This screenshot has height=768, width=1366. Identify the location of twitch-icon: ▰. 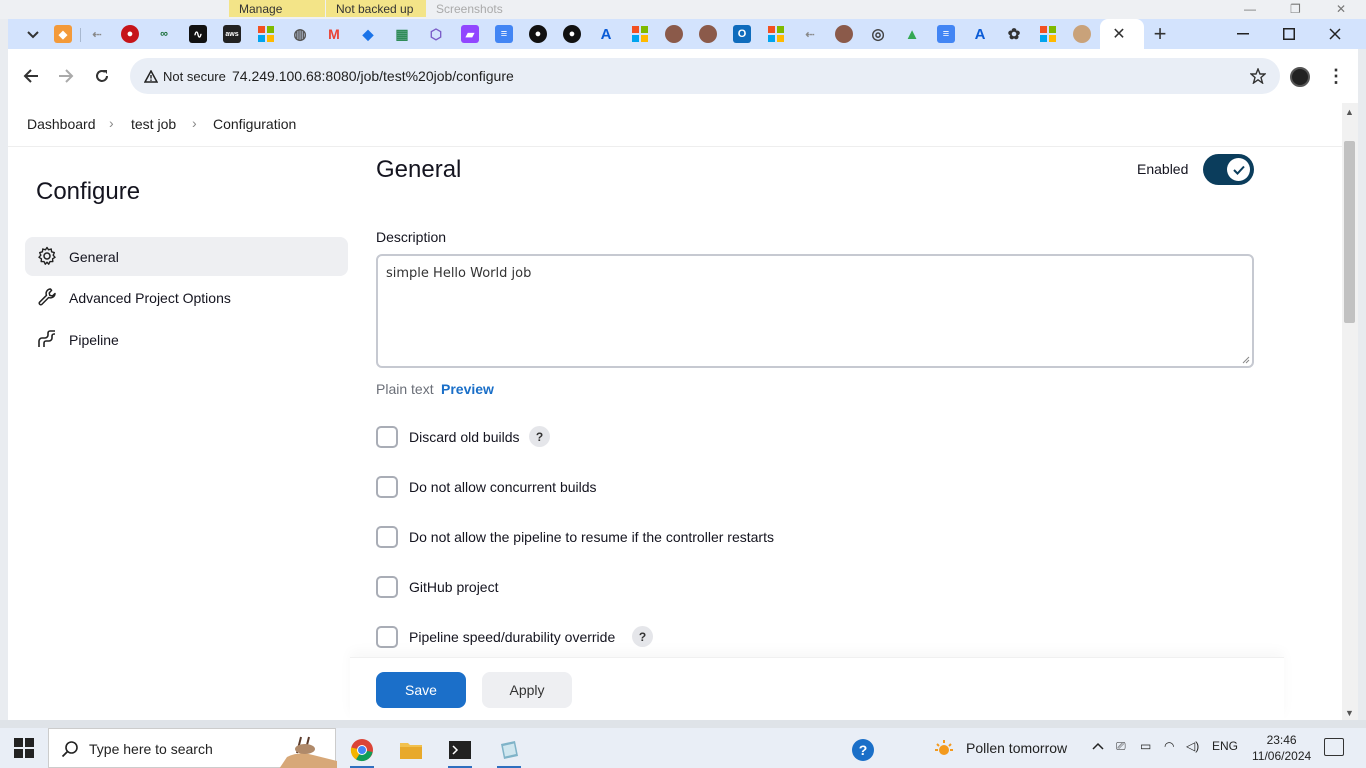
(470, 34).